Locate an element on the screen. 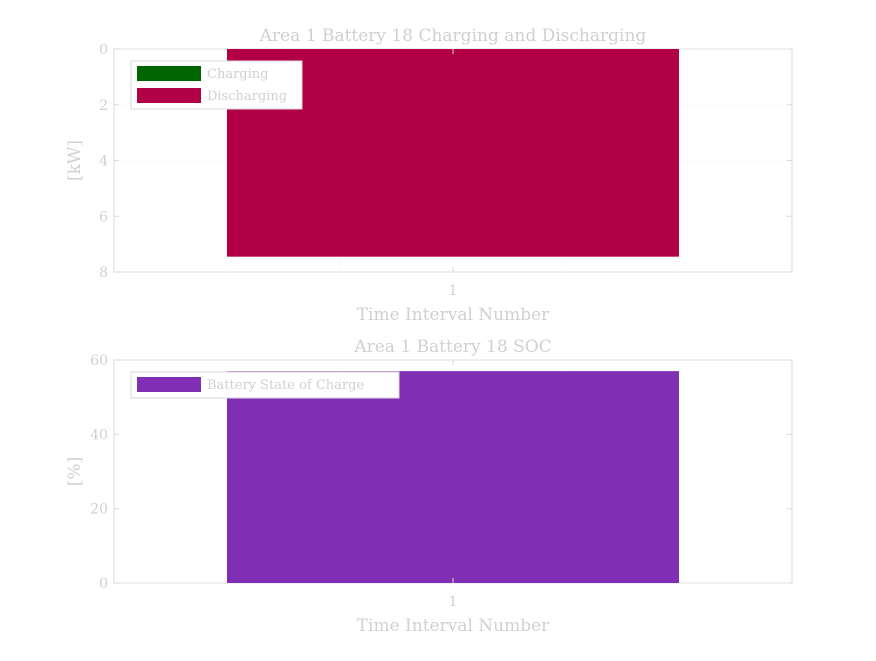 The image size is (876, 661). legend-label: Charging is located at coordinates (237, 74).